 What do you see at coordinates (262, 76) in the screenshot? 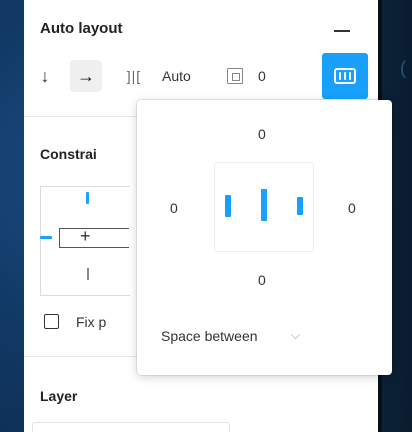
I see `padding-value: 0` at bounding box center [262, 76].